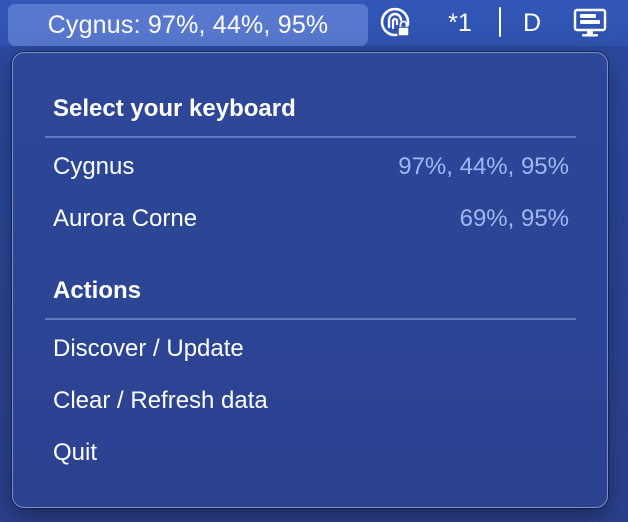 This screenshot has height=522, width=628. What do you see at coordinates (310, 319) in the screenshot?
I see `actions-section-separator` at bounding box center [310, 319].